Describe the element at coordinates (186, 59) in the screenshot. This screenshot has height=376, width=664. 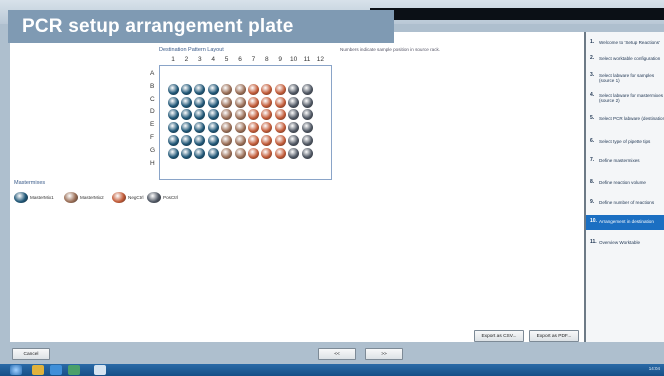
I see `column-label: 2` at that location.